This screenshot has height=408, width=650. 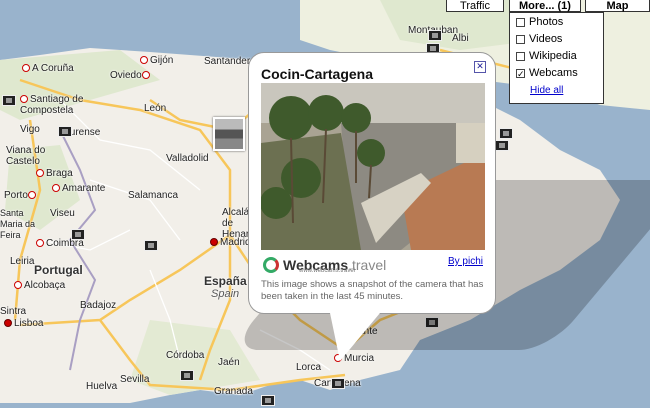 What do you see at coordinates (22, 261) in the screenshot?
I see `city-leiria: Leiria` at bounding box center [22, 261].